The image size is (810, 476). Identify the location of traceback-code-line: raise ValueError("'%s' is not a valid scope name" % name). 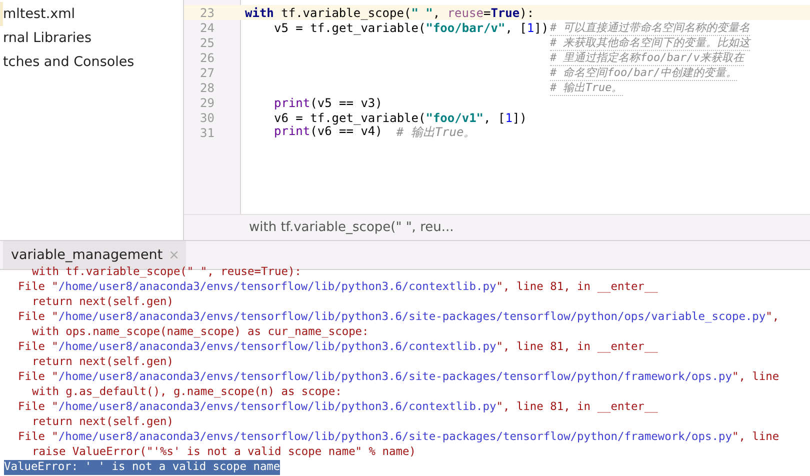
(224, 452).